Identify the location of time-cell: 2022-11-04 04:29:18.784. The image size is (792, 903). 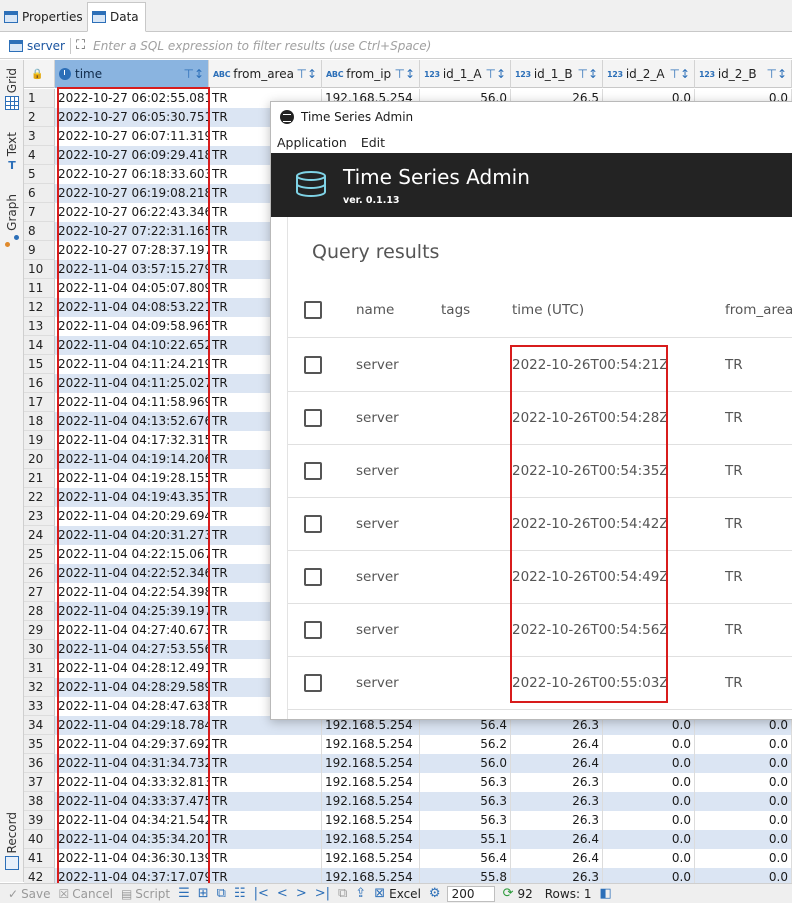
(132, 725).